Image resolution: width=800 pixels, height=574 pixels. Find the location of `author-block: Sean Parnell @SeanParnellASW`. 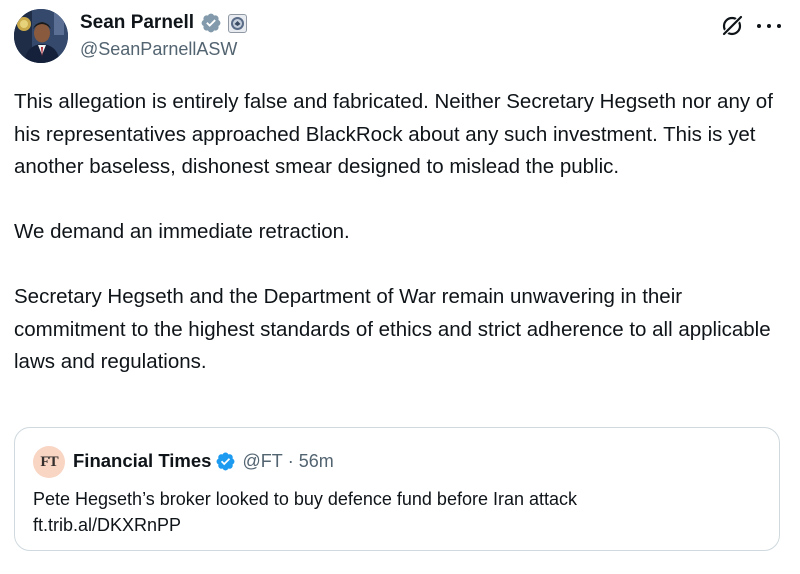

author-block: Sean Parnell @SeanParnellASW is located at coordinates (164, 35).